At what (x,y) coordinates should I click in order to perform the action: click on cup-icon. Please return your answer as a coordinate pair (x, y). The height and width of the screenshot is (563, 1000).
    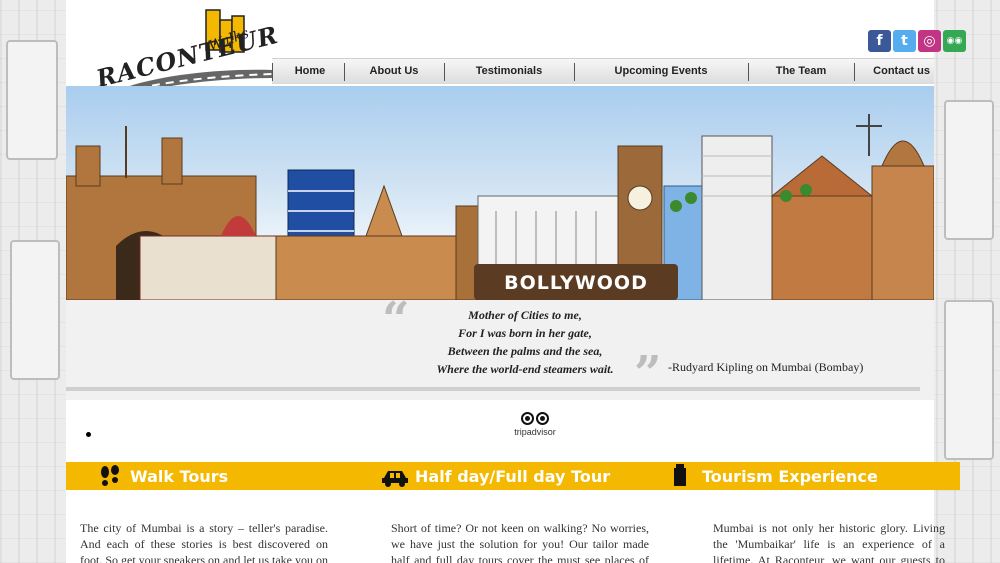
    Looking at the image, I should click on (680, 475).